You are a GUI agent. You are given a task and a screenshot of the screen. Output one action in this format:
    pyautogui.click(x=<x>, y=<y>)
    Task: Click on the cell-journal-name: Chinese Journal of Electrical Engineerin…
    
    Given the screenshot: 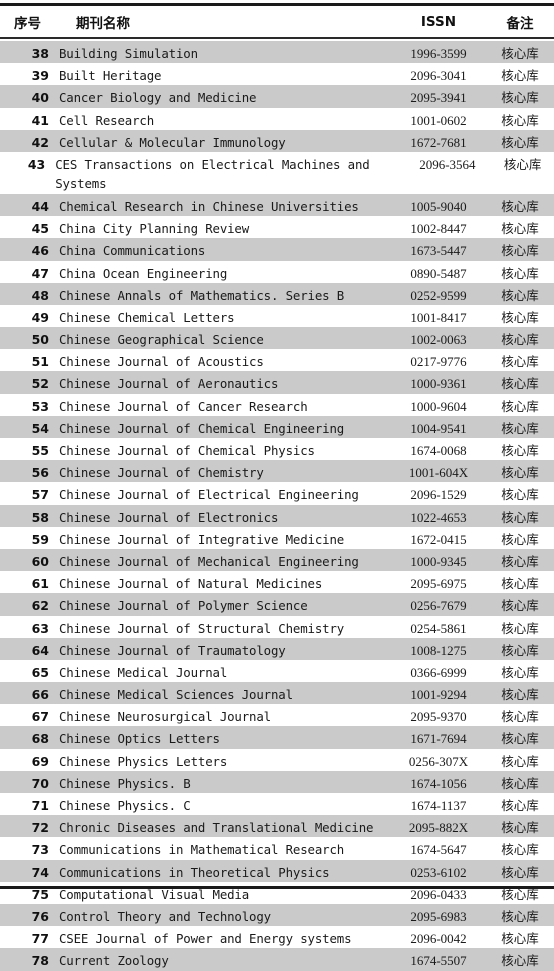 What is the action you would take?
    pyautogui.click(x=209, y=495)
    